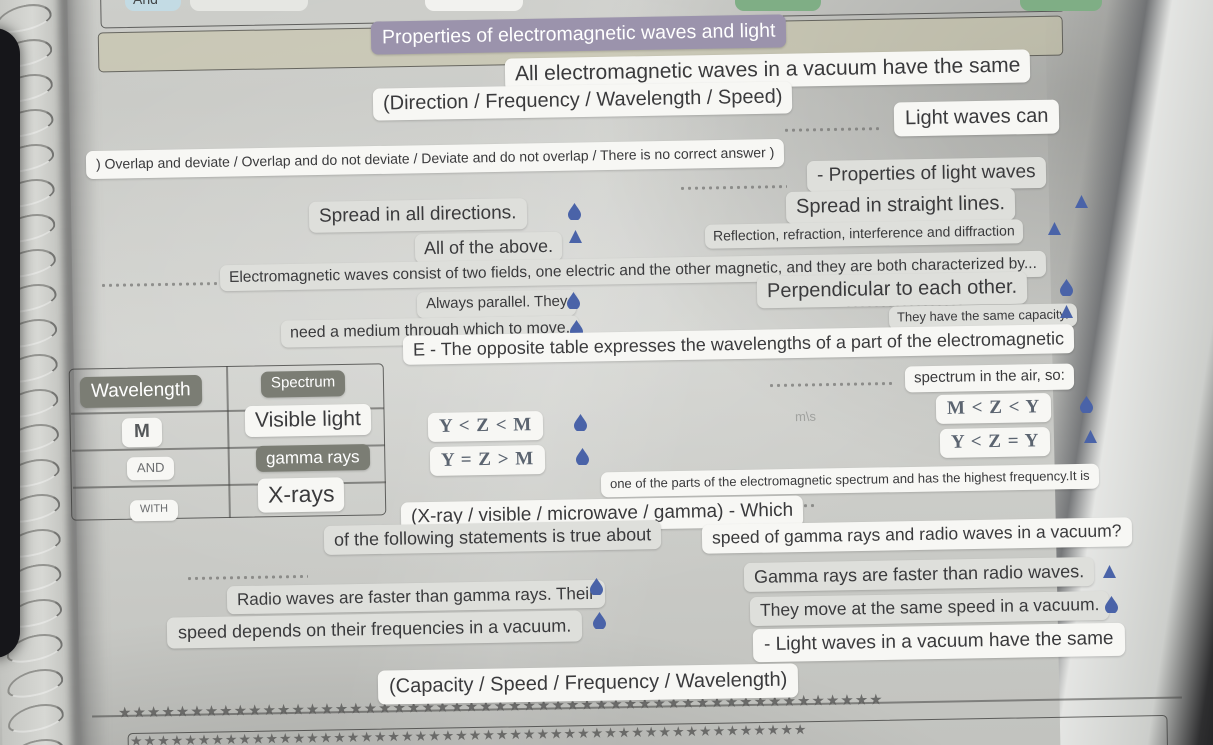 This screenshot has width=1213, height=745. What do you see at coordinates (301, 495) in the screenshot?
I see `table-cell-right-3: X-rays` at bounding box center [301, 495].